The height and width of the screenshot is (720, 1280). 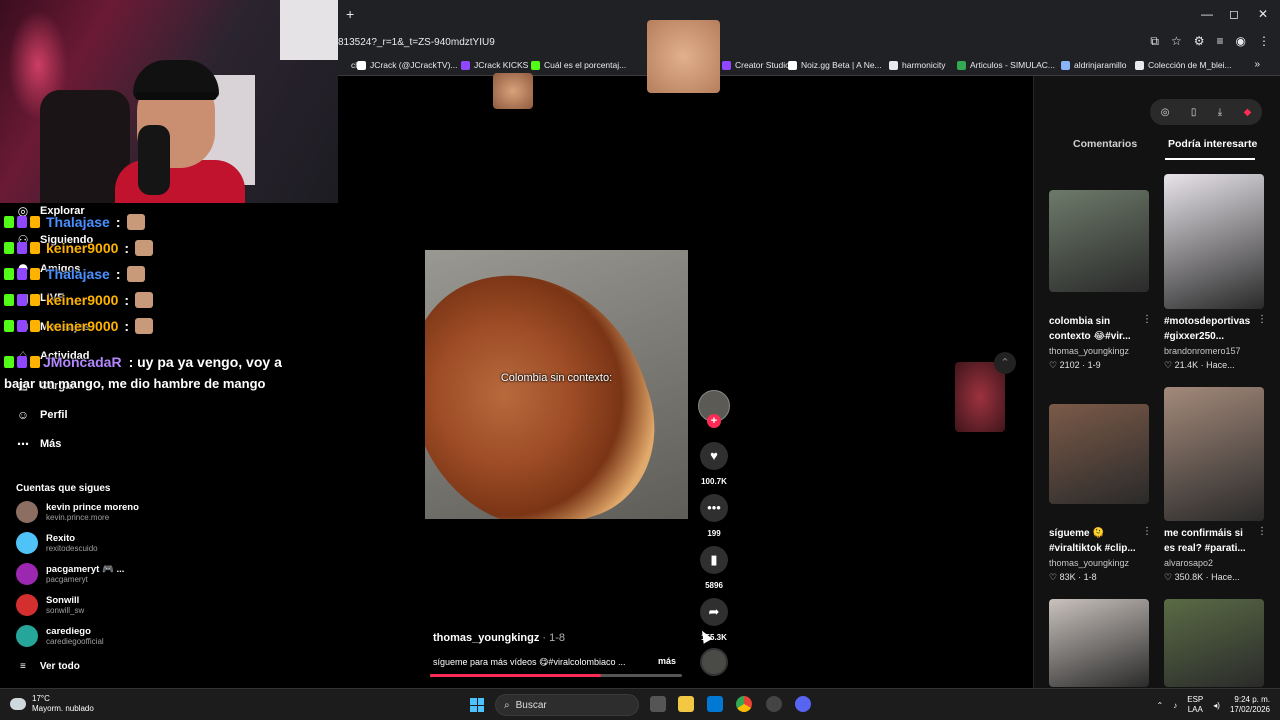 What do you see at coordinates (1176, 41) in the screenshot?
I see `star-icon: ☆` at bounding box center [1176, 41].